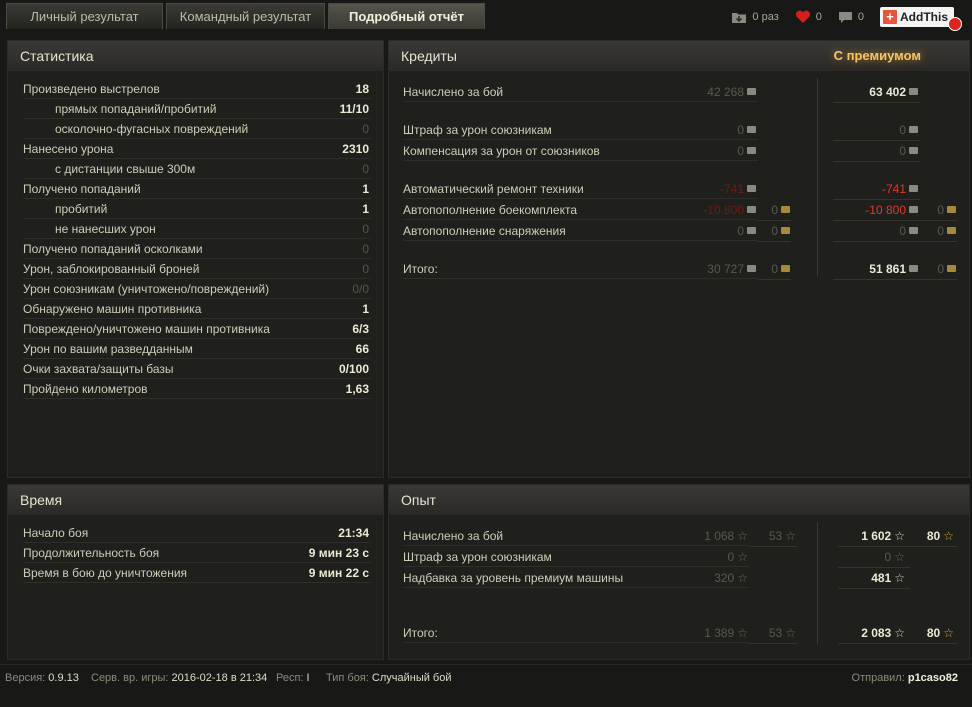  What do you see at coordinates (197, 573) in the screenshot?
I see `time-row: Время в бою до уничтожения 9 мин 22 с` at bounding box center [197, 573].